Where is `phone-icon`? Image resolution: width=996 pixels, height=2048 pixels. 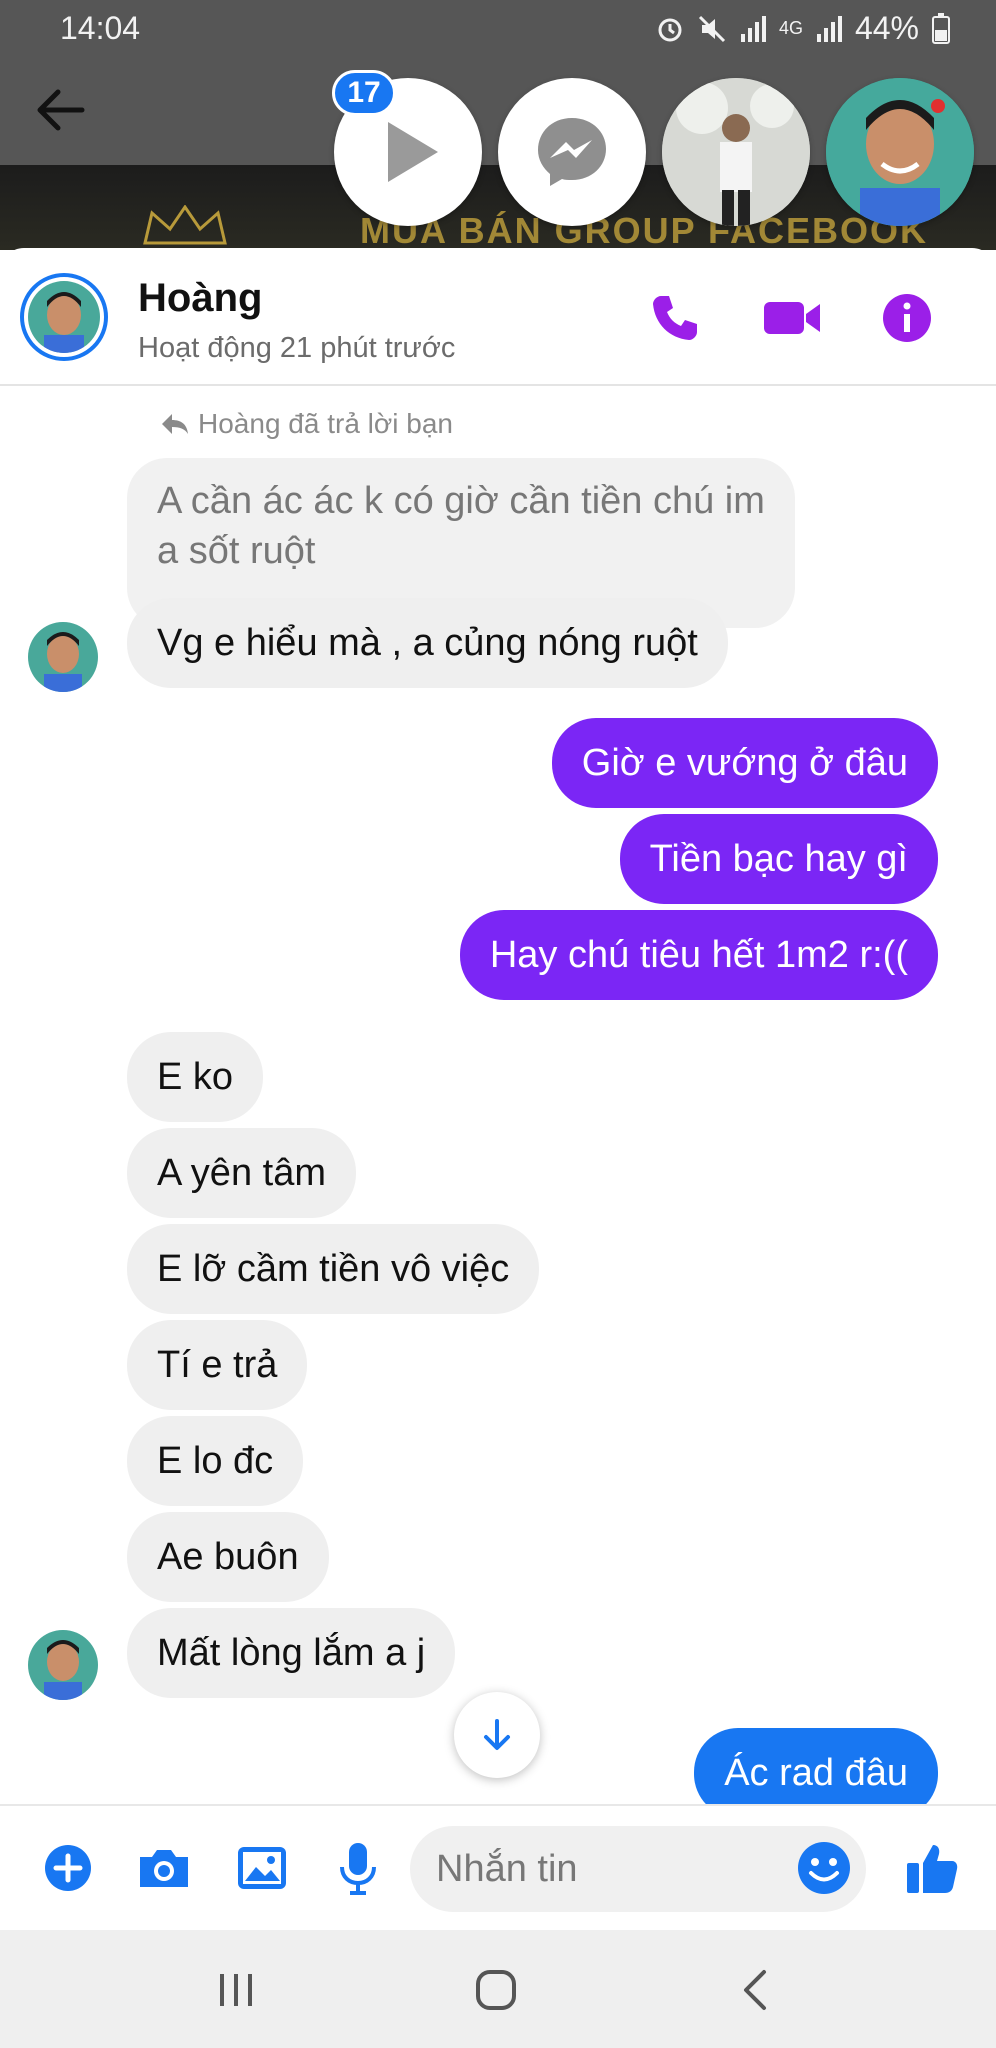 phone-icon is located at coordinates (675, 318).